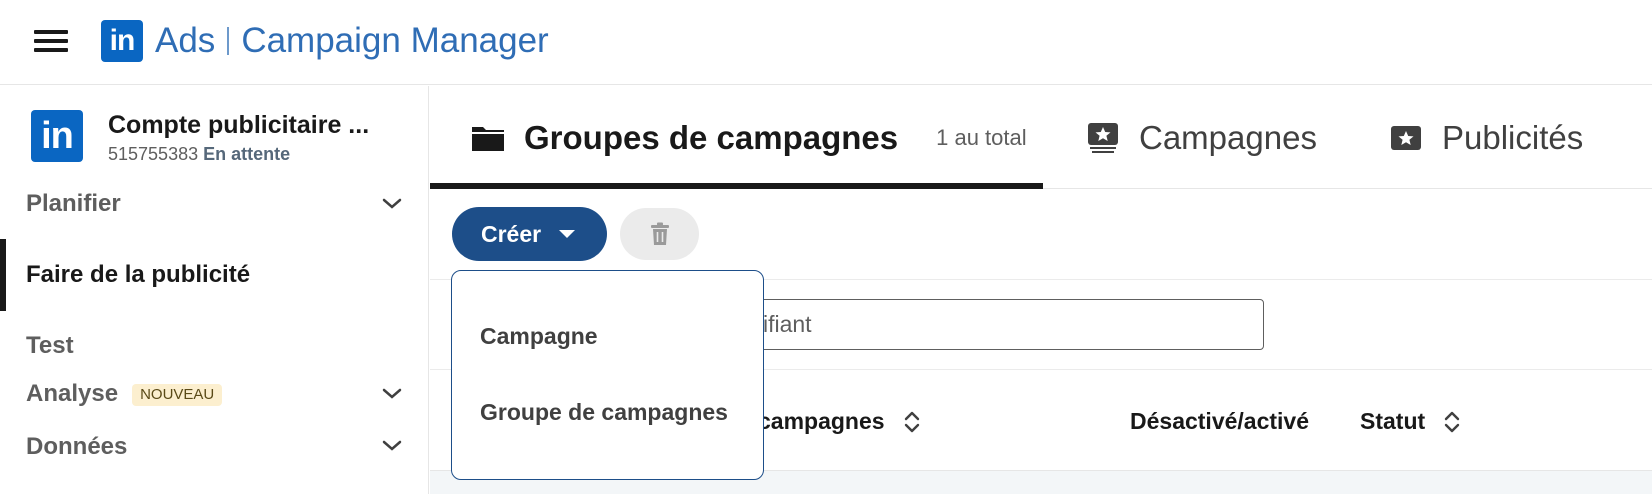 Image resolution: width=1652 pixels, height=494 pixels. I want to click on sidebar-item-label: Analyse, so click(72, 393).